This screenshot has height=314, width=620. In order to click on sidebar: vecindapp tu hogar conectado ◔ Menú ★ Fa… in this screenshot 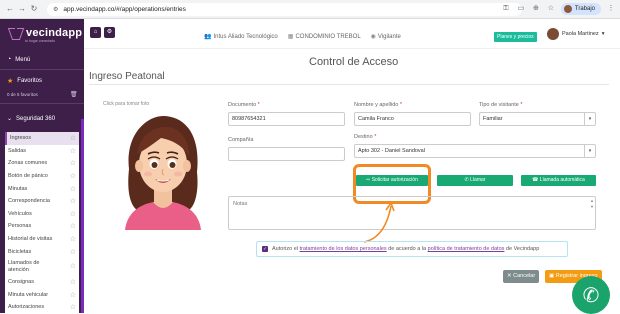, I will do `click(42, 166)`.